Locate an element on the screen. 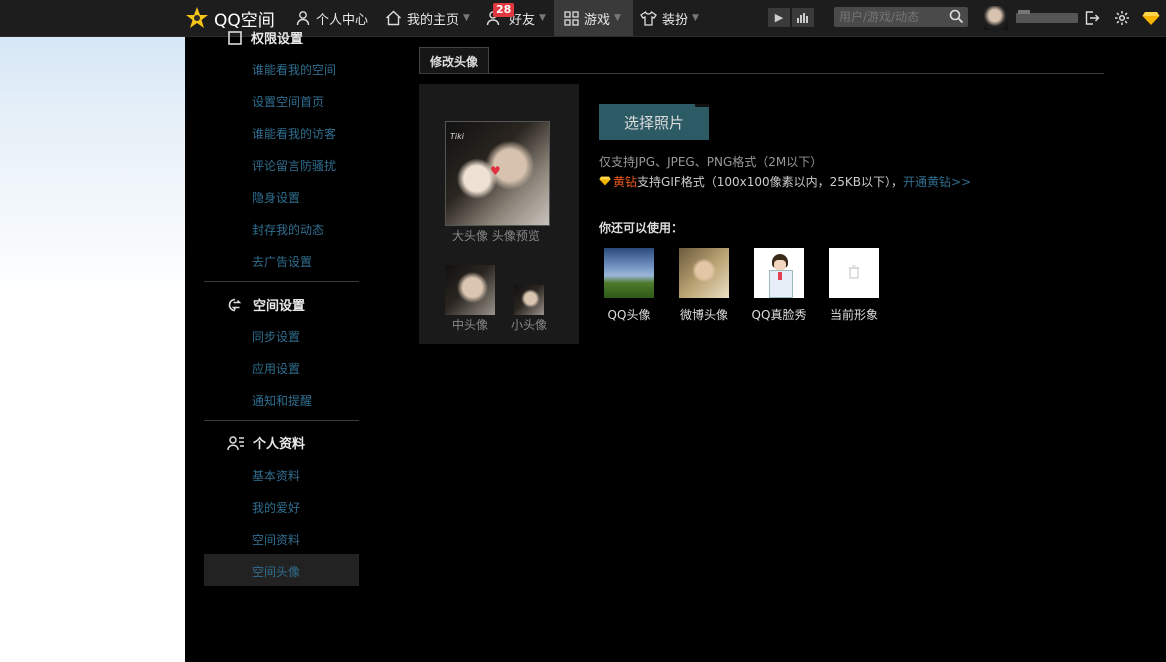  friends-count-badge: 28 is located at coordinates (504, 10).